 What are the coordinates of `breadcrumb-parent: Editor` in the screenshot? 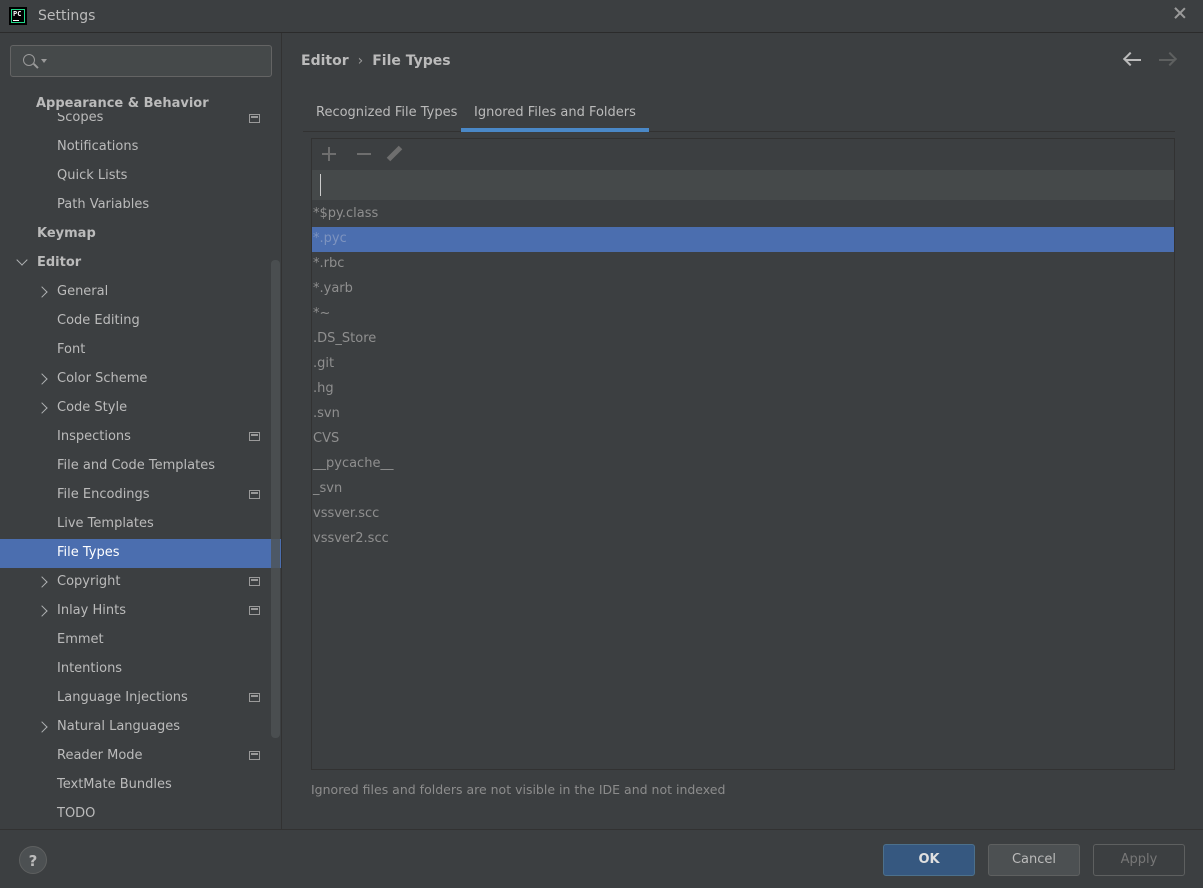 It's located at (325, 61).